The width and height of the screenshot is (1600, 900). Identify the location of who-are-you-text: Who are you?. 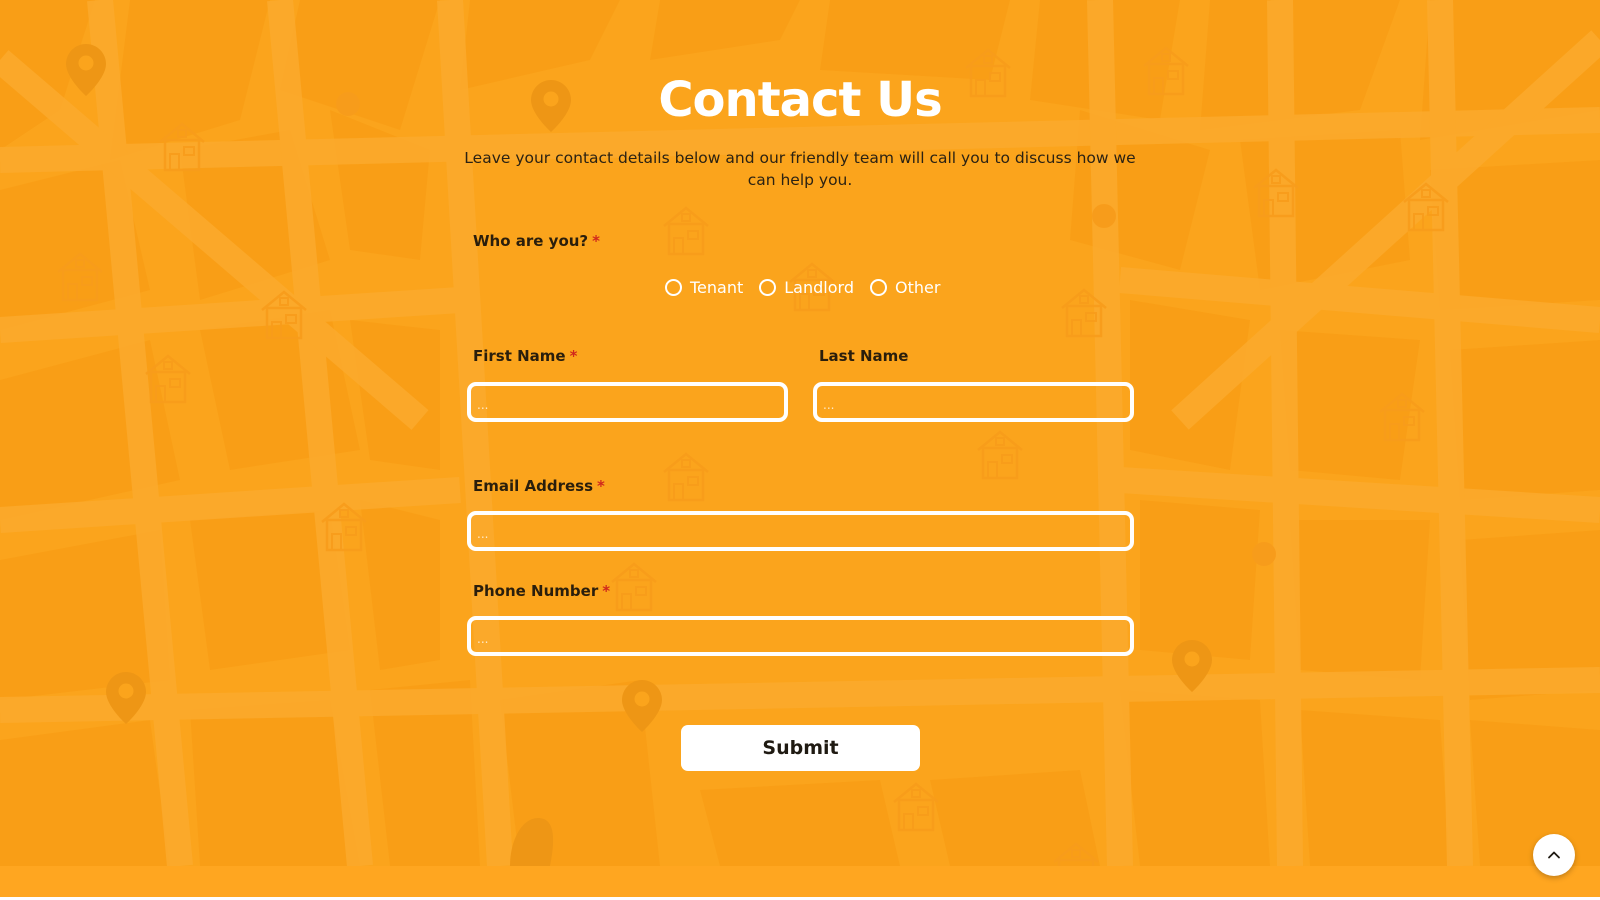
(531, 241).